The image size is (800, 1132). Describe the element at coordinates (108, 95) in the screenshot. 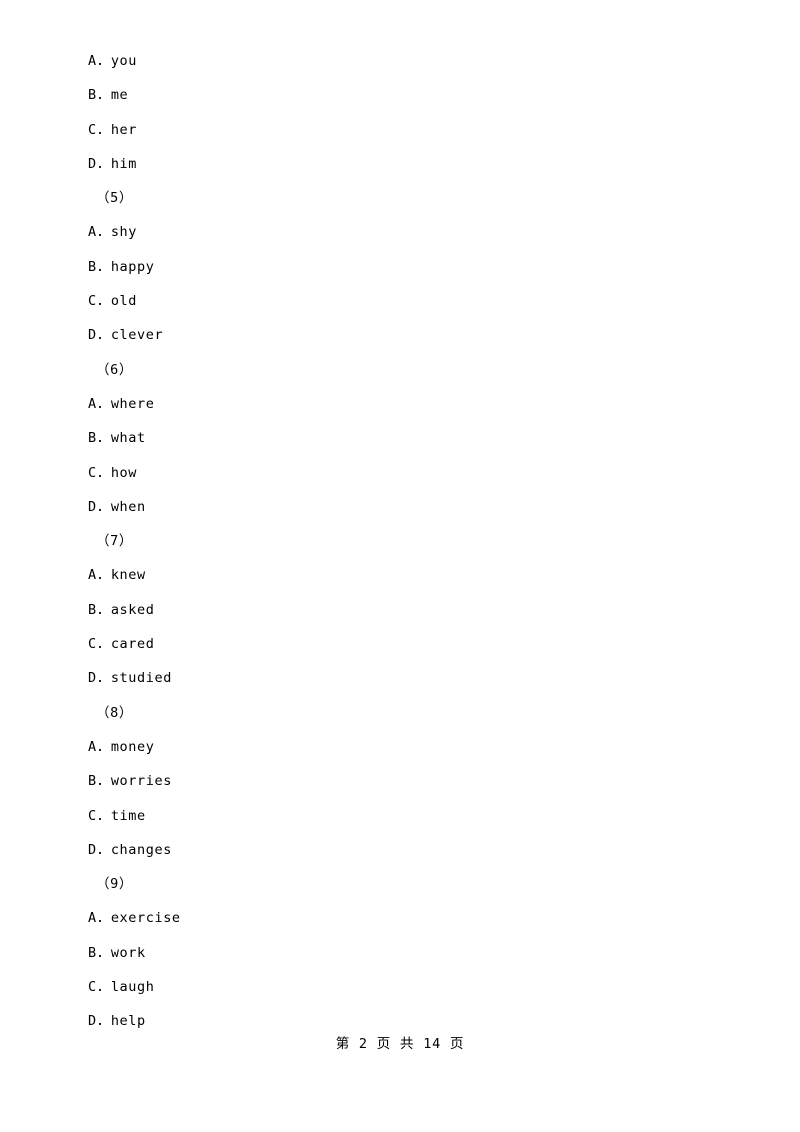

I see `answer-option: B．me` at that location.